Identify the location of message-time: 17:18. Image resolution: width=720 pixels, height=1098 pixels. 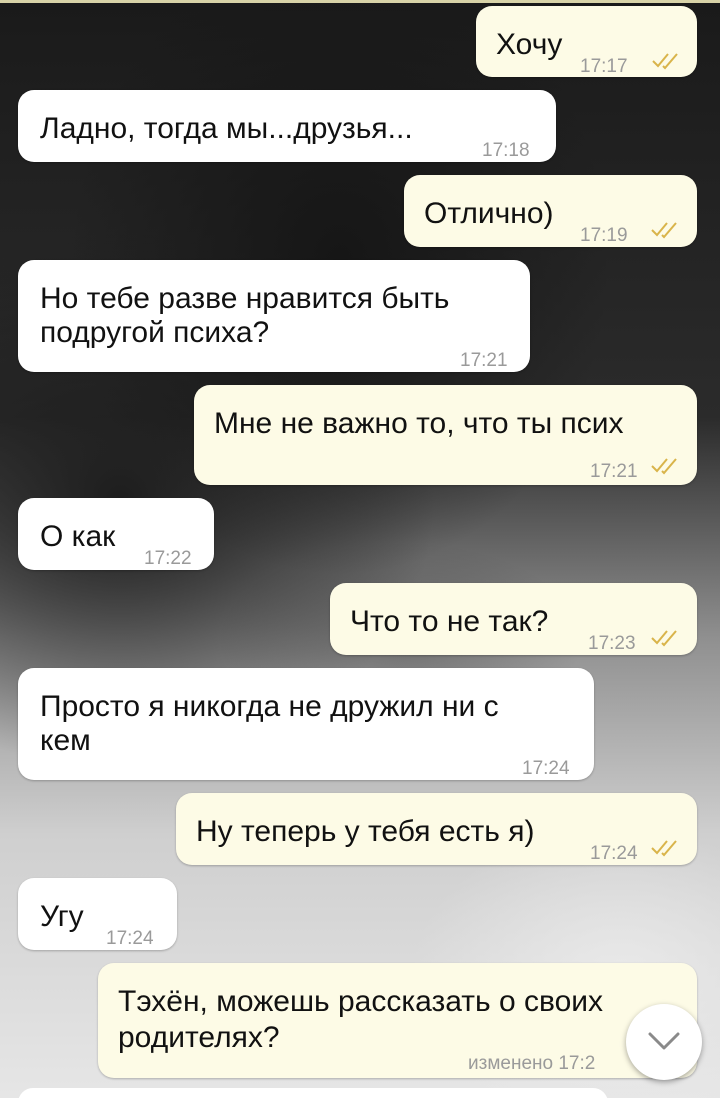
(506, 150).